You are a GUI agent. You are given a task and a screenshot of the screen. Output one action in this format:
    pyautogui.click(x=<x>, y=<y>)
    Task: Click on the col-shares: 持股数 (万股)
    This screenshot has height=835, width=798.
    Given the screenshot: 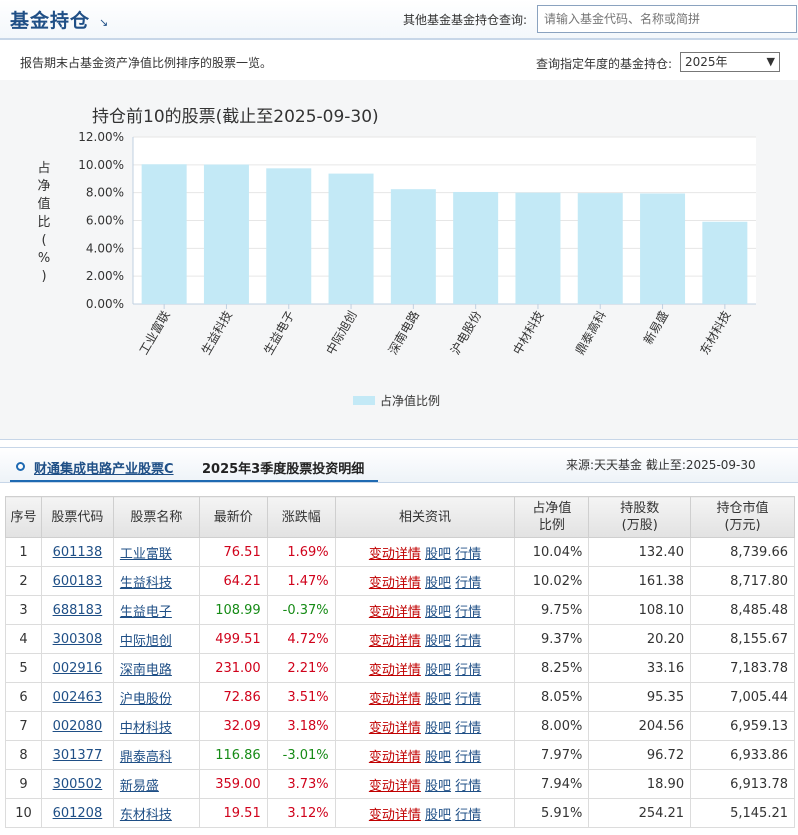 What is the action you would take?
    pyautogui.click(x=640, y=517)
    